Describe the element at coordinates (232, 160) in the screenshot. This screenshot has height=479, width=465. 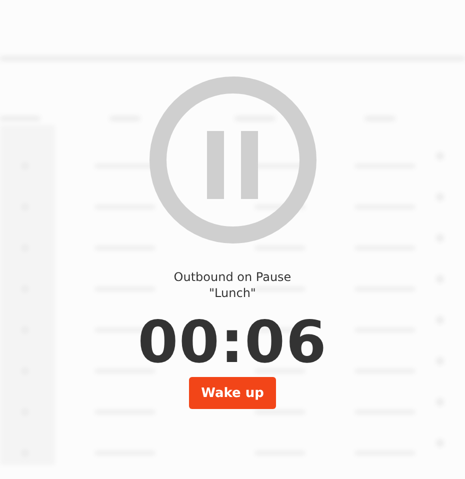
I see `pause-icon` at that location.